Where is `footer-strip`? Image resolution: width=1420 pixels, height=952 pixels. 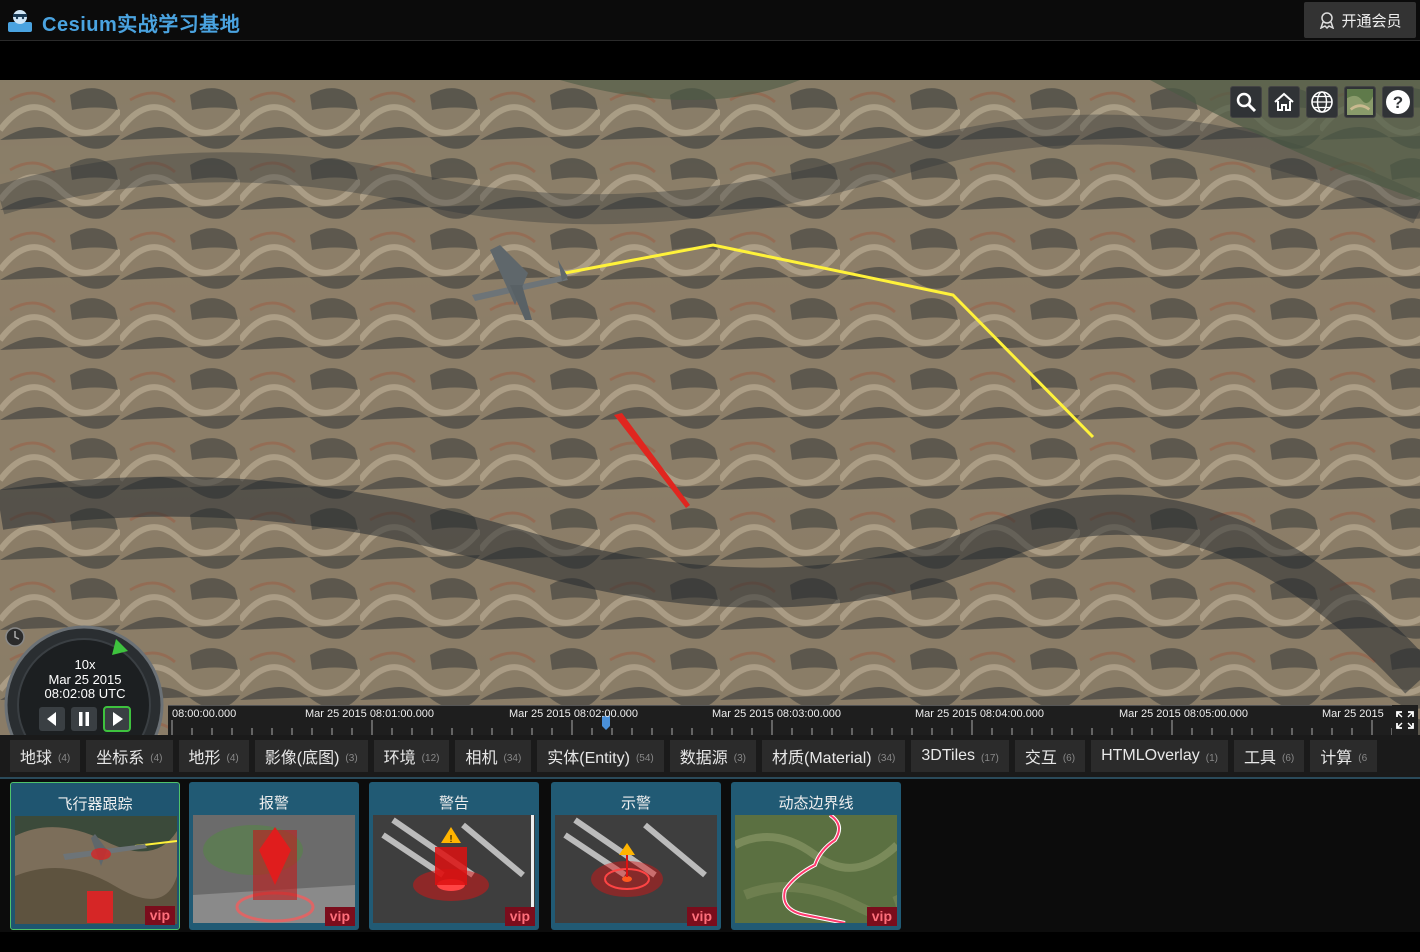
footer-strip is located at coordinates (710, 942).